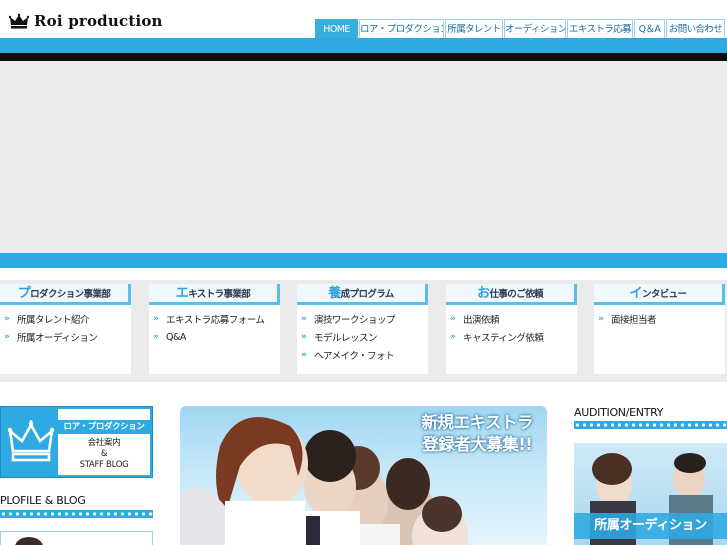  Describe the element at coordinates (76, 538) in the screenshot. I see `profile-card` at that location.